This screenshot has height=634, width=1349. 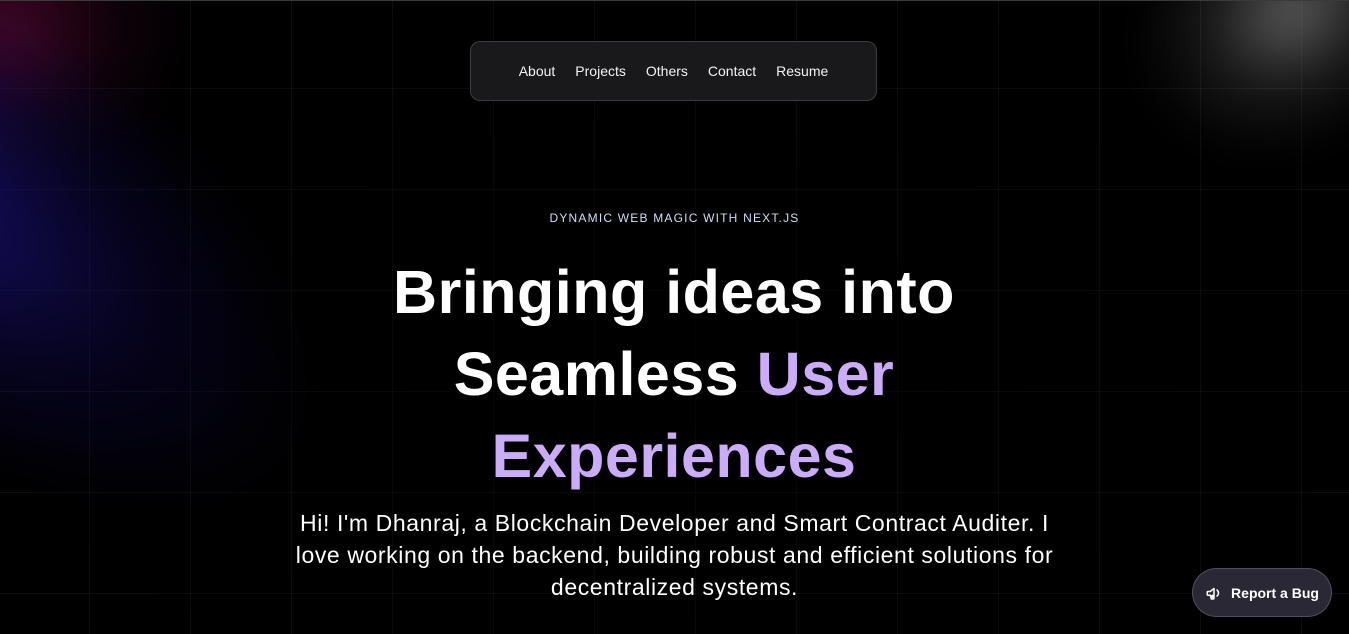 I want to click on floating-navbar: About Projects Others Contact Resume, so click(x=673, y=71).